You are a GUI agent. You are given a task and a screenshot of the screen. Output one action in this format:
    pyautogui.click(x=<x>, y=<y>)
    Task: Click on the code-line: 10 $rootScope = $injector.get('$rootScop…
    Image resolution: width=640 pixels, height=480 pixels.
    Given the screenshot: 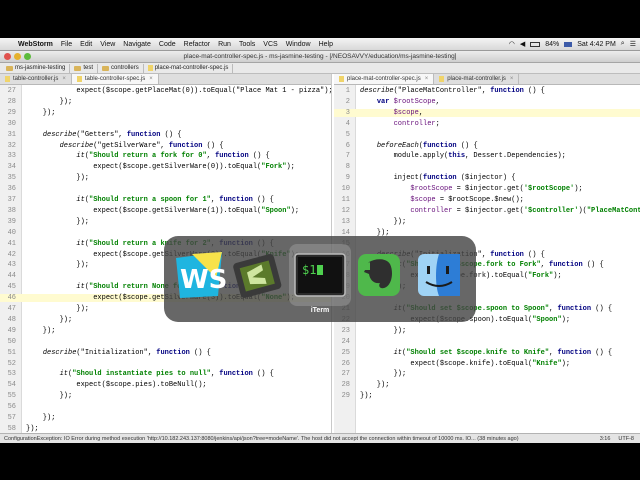 What is the action you would take?
    pyautogui.click(x=487, y=189)
    